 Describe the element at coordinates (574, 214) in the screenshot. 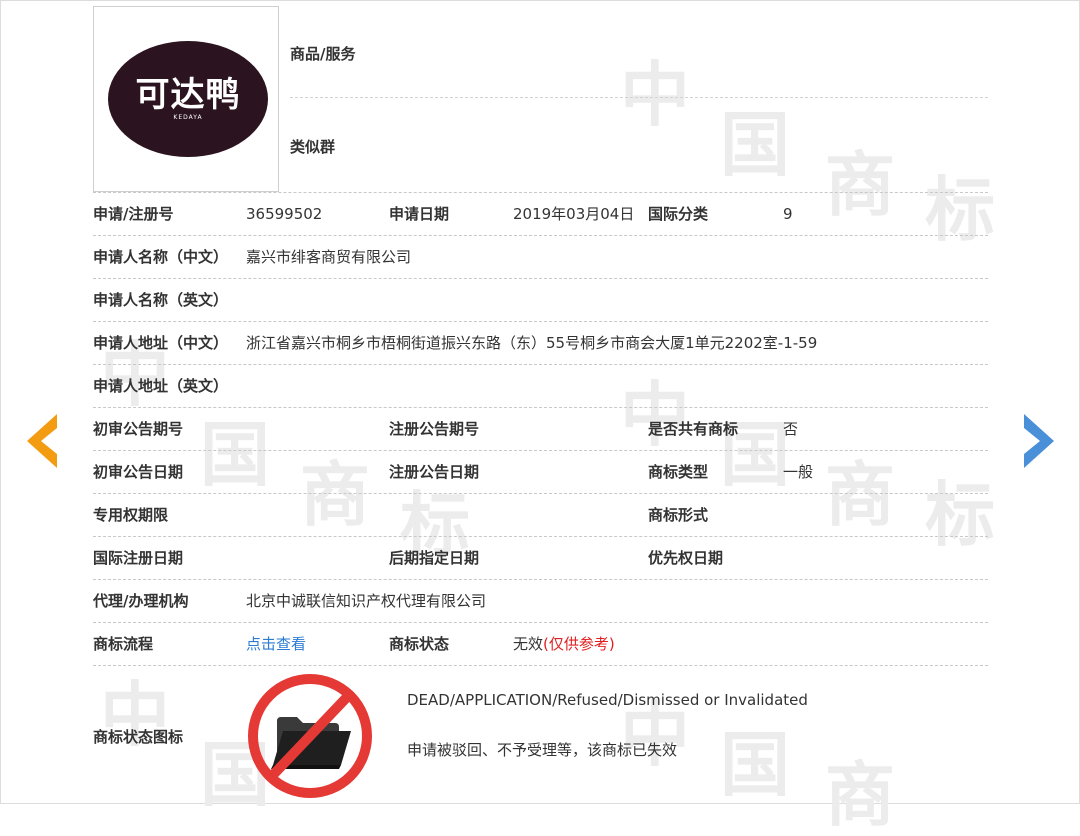

I see `apply-date-value: 2019年03月04日` at that location.